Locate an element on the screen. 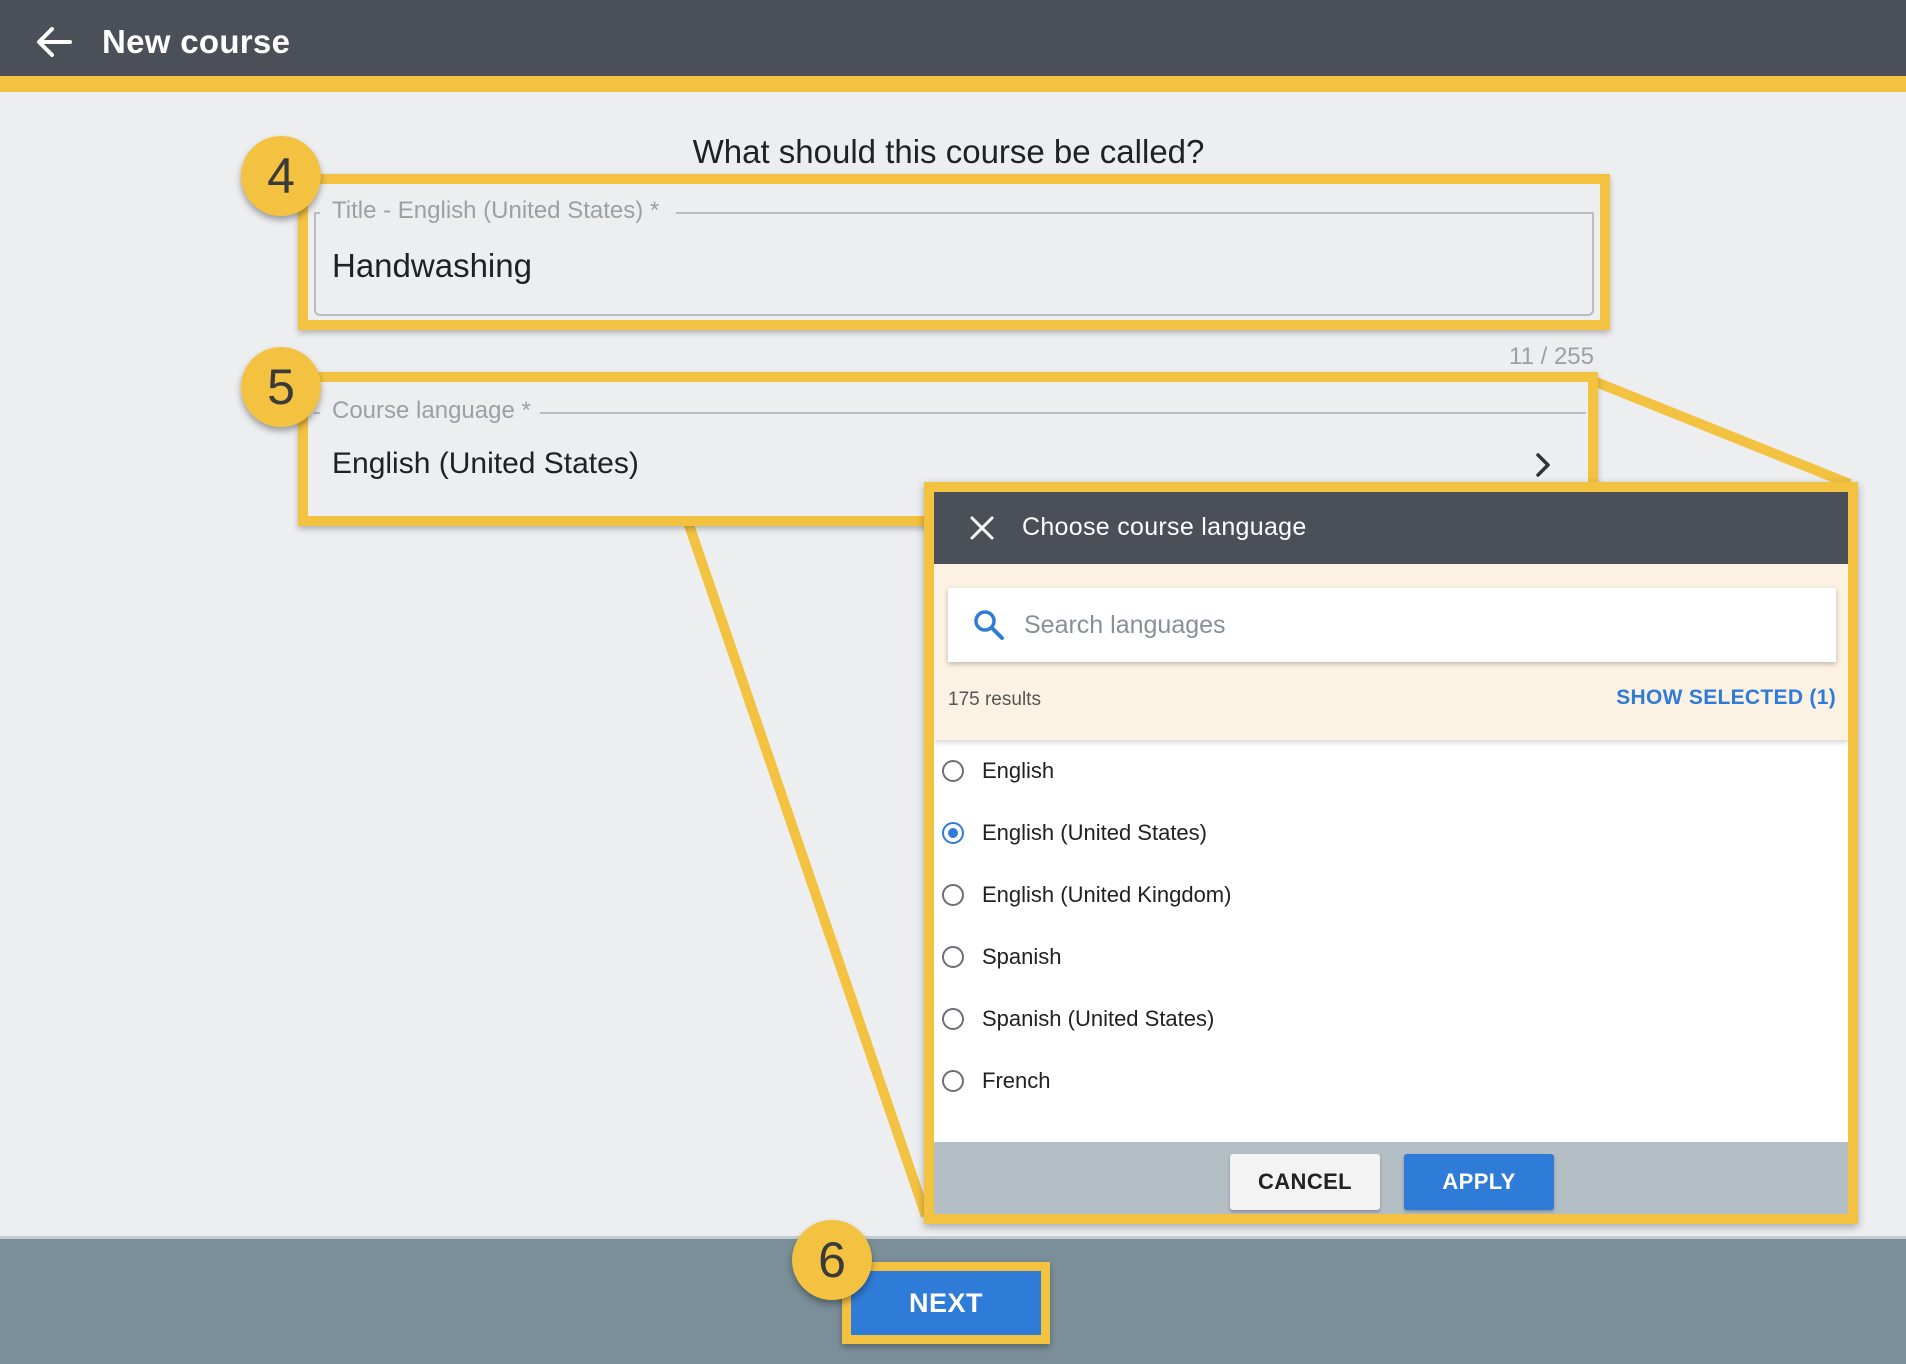  dialog-header: Choose course language is located at coordinates (1391, 528).